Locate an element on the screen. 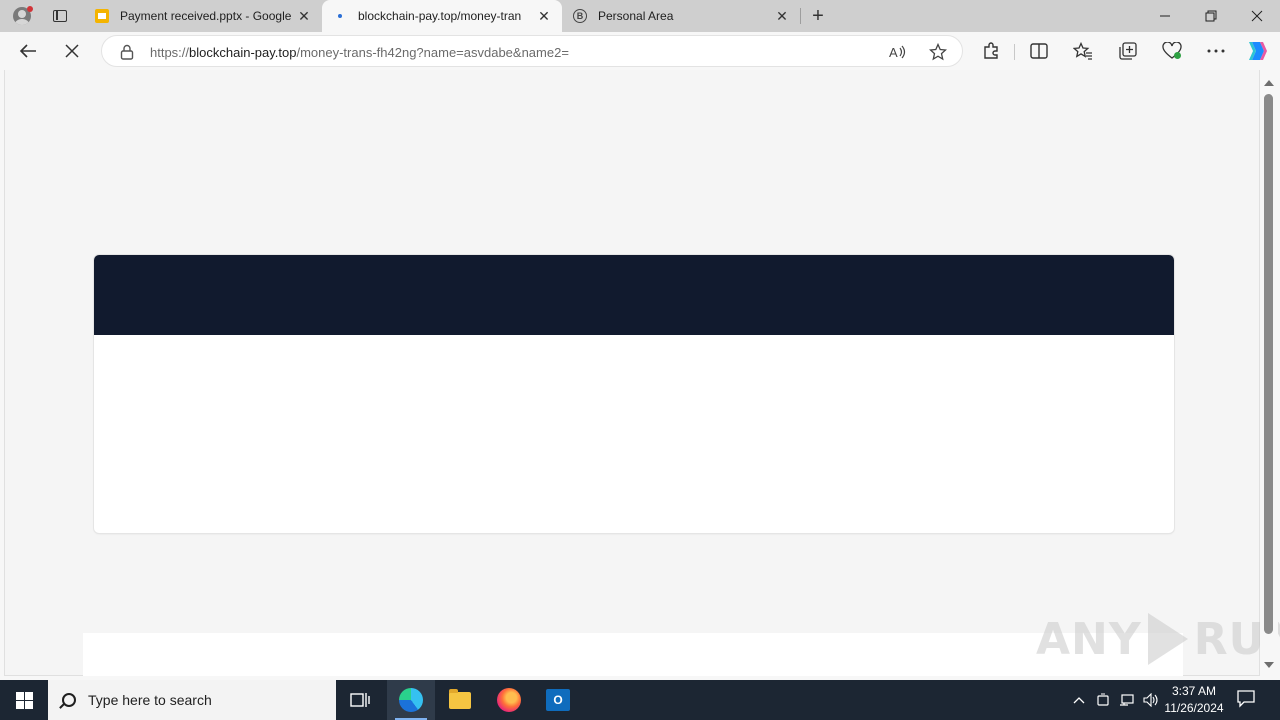 Image resolution: width=1280 pixels, height=720 pixels. split-screen-icon is located at coordinates (1039, 51).